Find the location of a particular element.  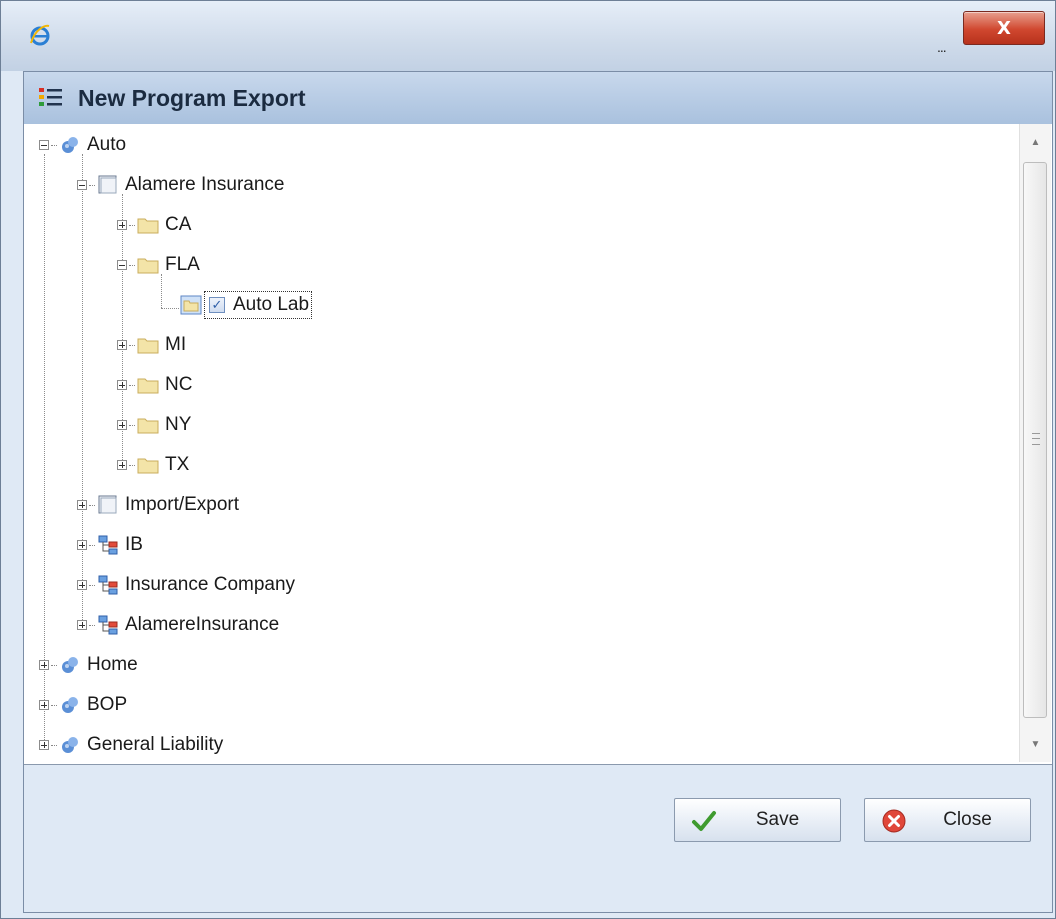

program-folder-icon is located at coordinates (191, 305).